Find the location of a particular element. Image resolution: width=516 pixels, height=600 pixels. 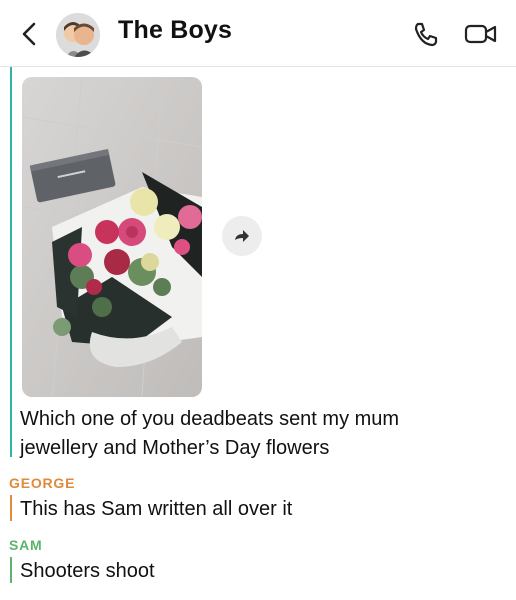

forward-arrow-icon is located at coordinates (242, 236).